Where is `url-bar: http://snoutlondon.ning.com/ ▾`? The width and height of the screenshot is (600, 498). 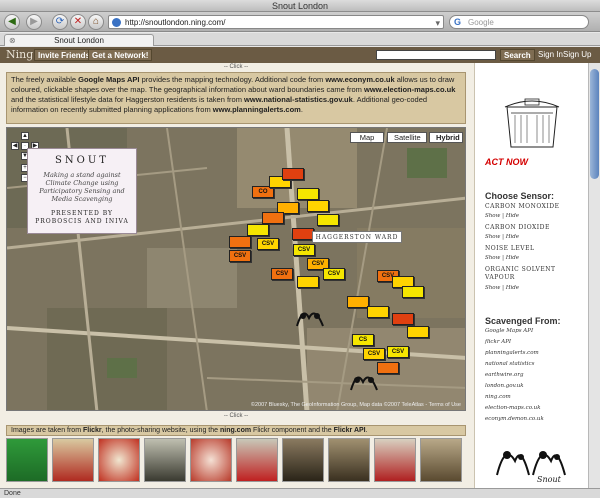
url-bar: http://snoutlondon.ning.com/ ▾ is located at coordinates (276, 22).